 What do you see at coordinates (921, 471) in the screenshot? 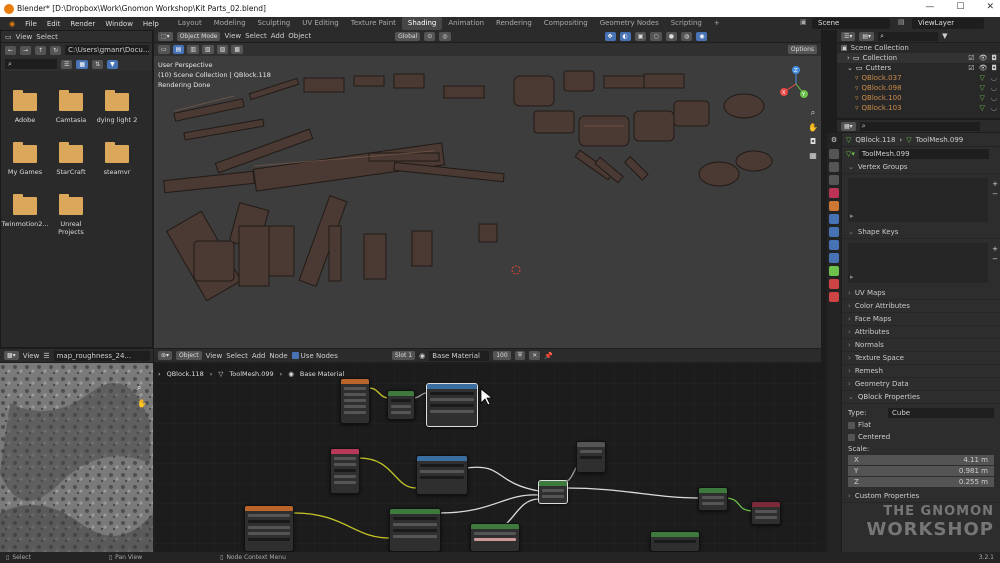
I see `scale-y-field: Y 0.981 m` at bounding box center [921, 471].